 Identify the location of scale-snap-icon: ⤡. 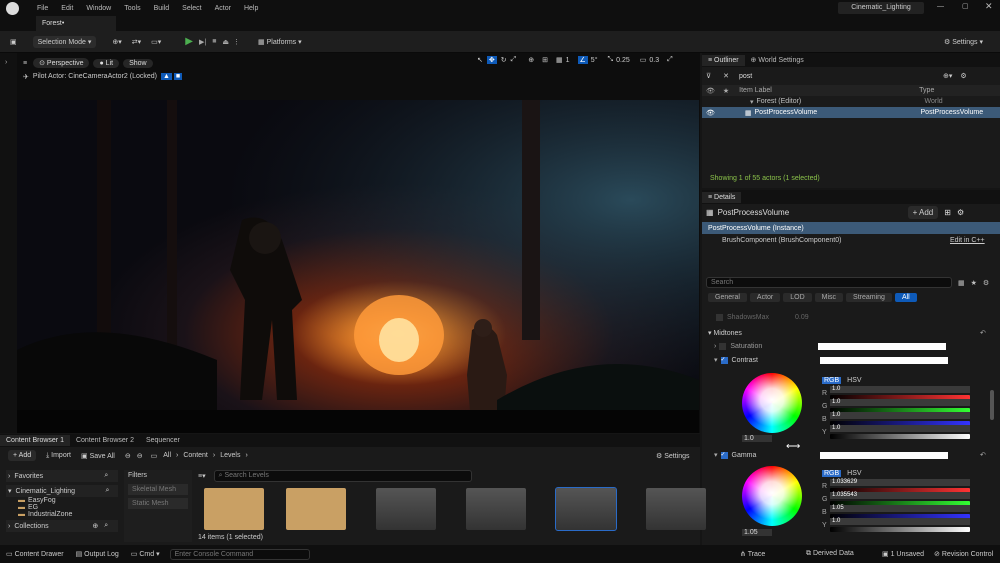
(611, 60).